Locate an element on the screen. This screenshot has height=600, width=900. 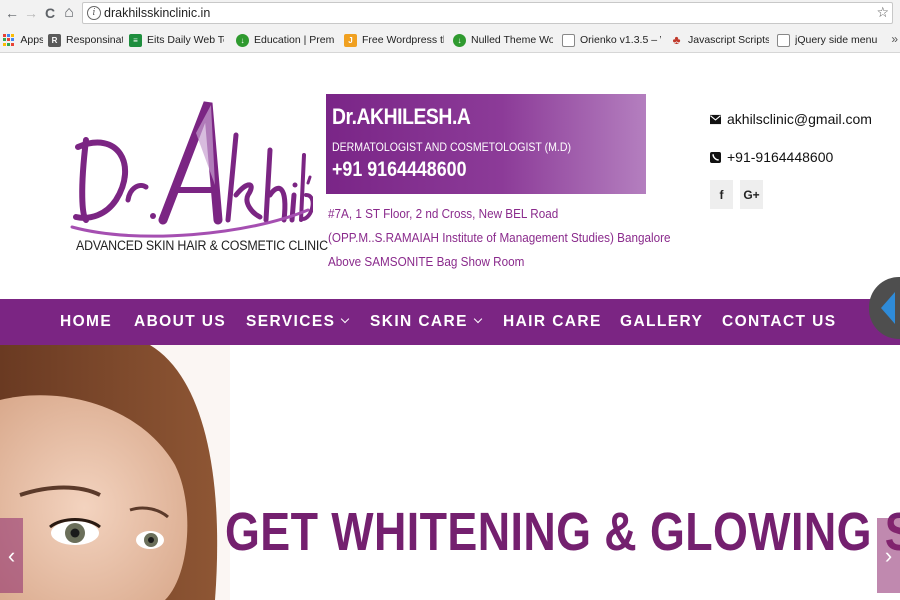
bookmark-education: ↓ Education | Premium is located at coordinates (285, 40).